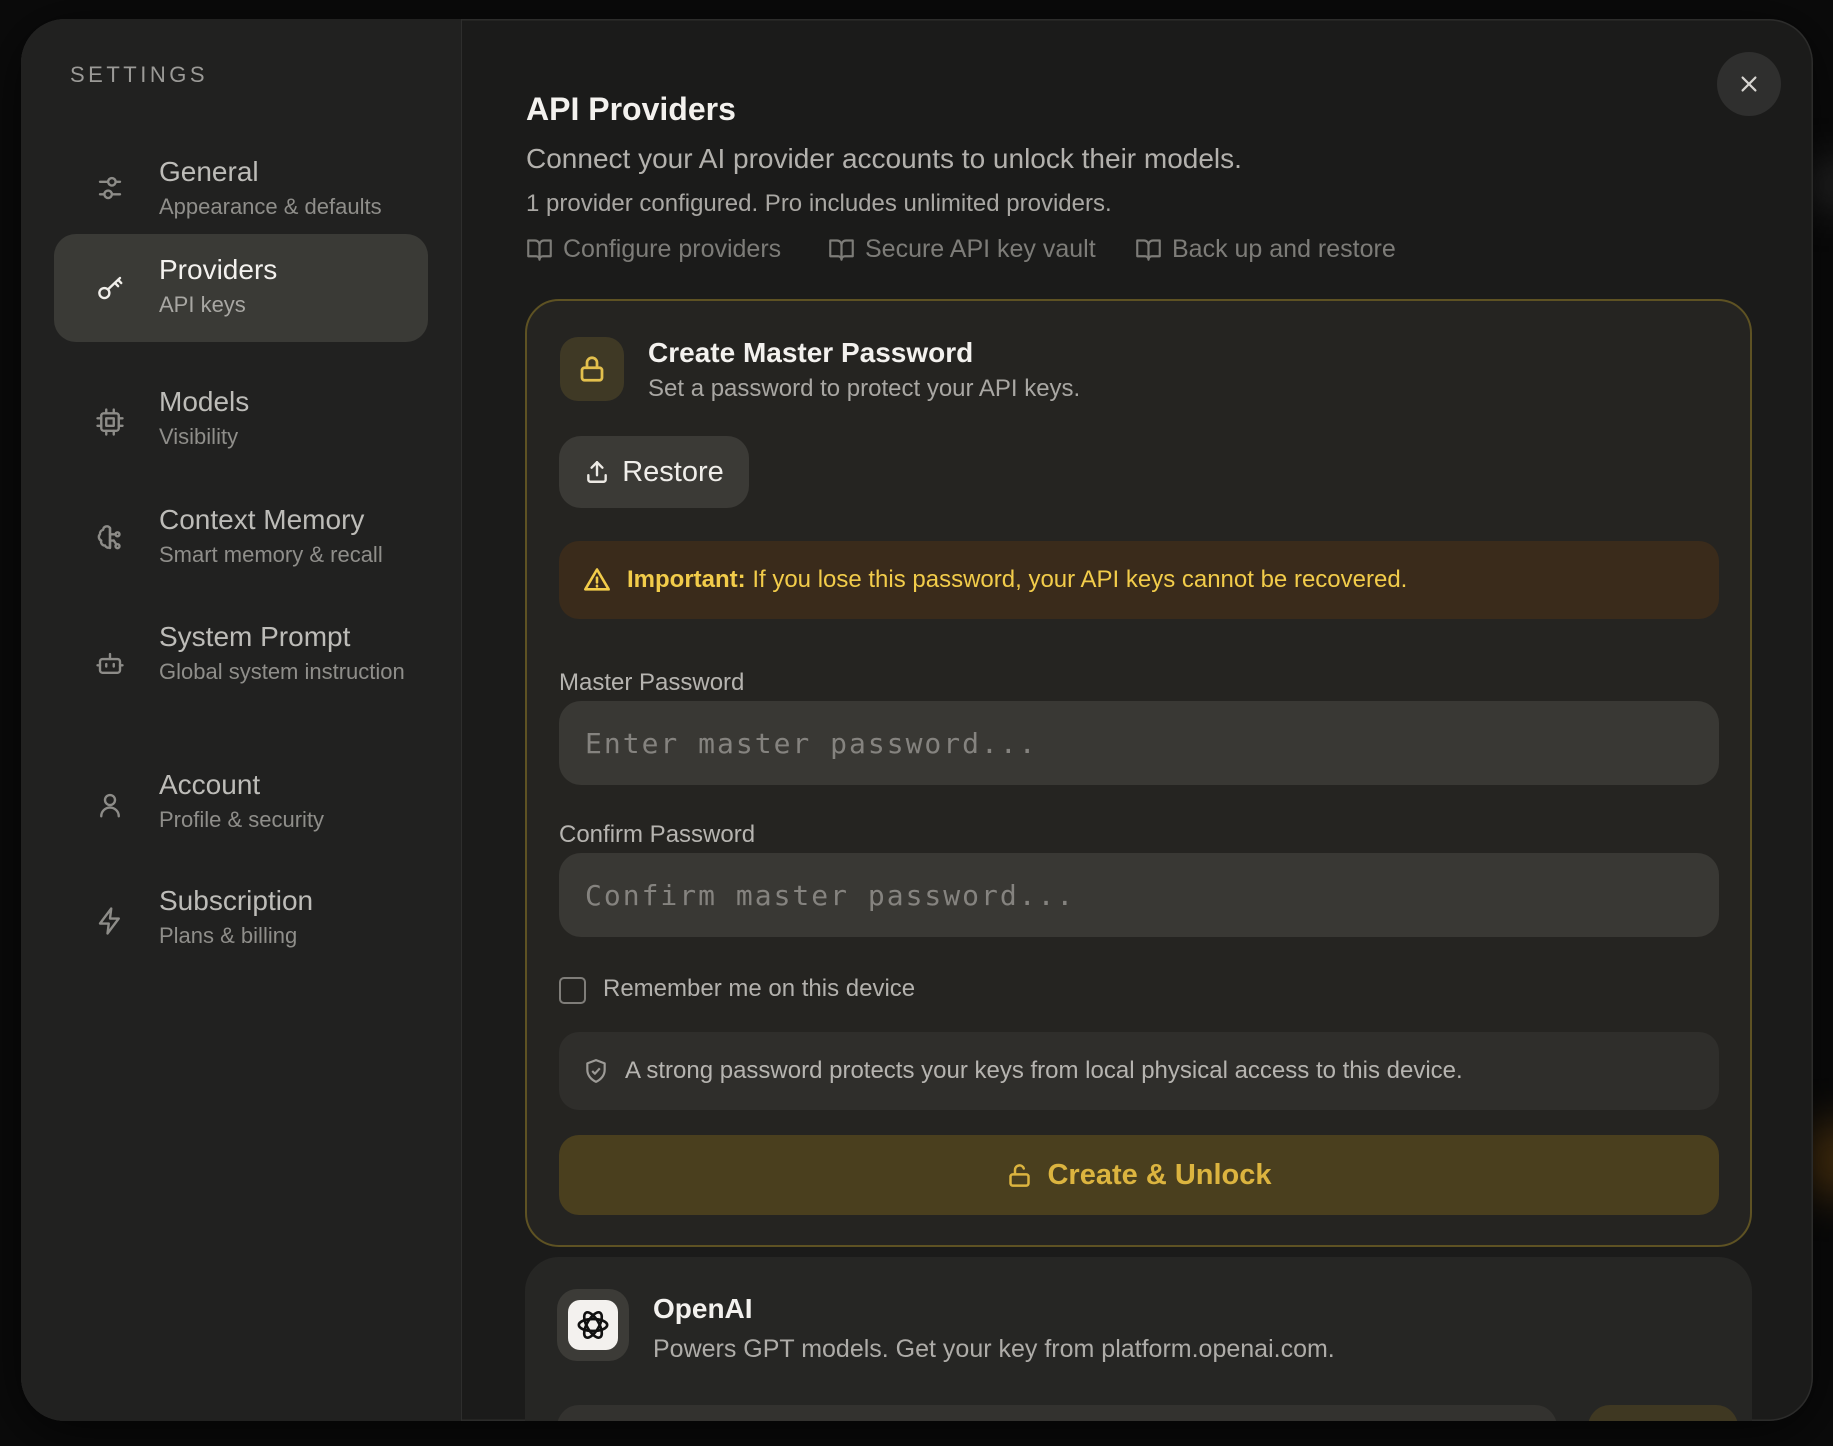 This screenshot has height=1446, width=1833. Describe the element at coordinates (631, 109) in the screenshot. I see `page-title: API Providers` at that location.